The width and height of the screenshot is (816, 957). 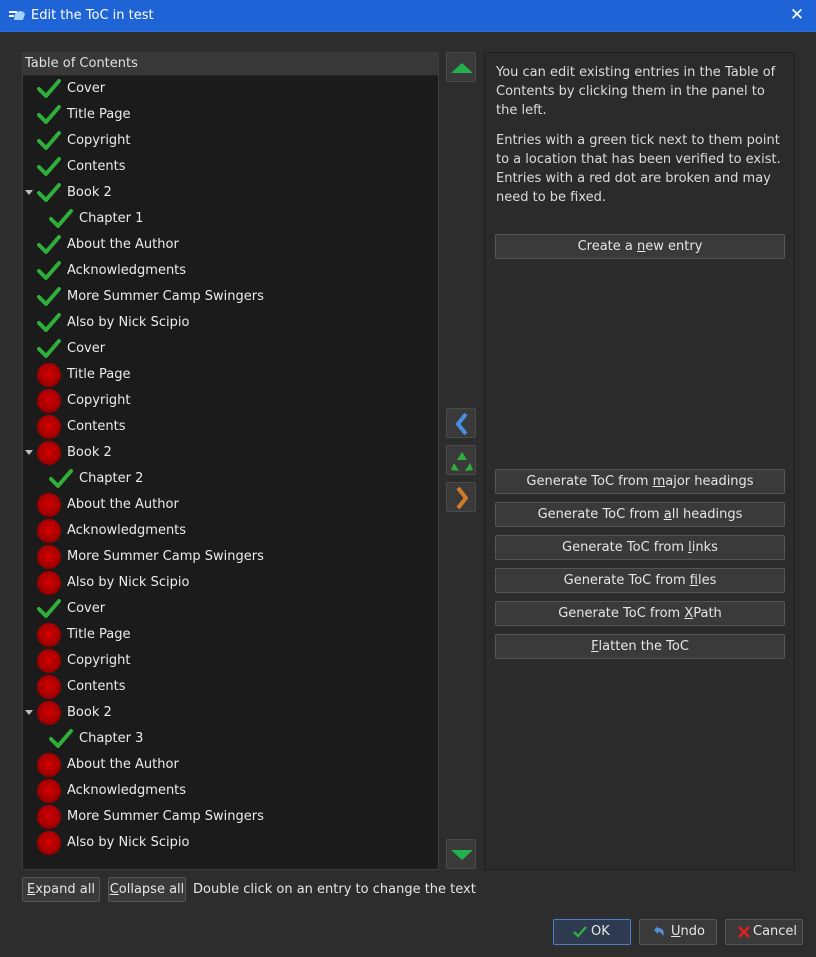 I want to click on cancel-button: Cancel, so click(x=764, y=932).